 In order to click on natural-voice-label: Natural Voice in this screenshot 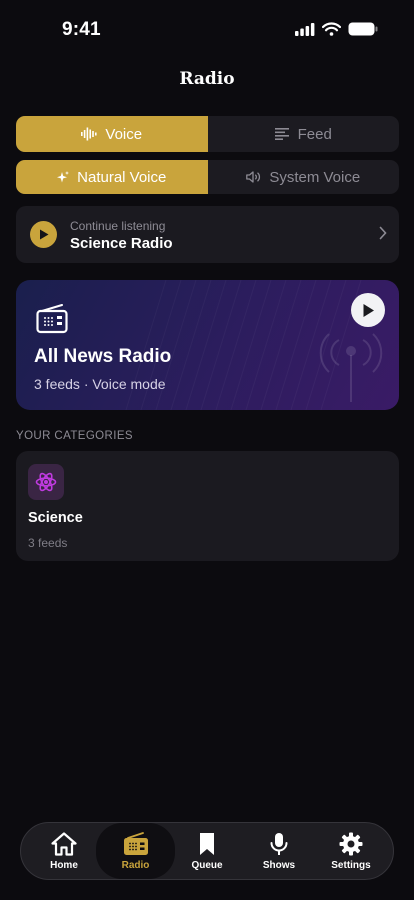, I will do `click(122, 177)`.